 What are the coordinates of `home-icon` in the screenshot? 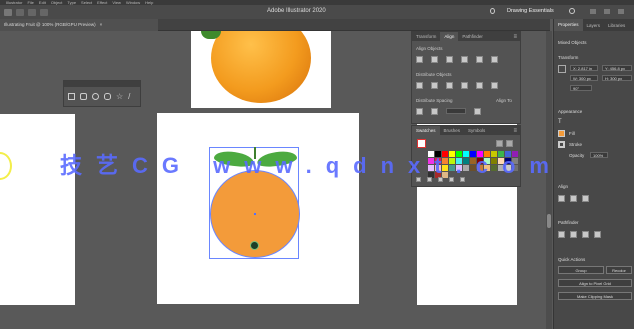 It's located at (8, 12).